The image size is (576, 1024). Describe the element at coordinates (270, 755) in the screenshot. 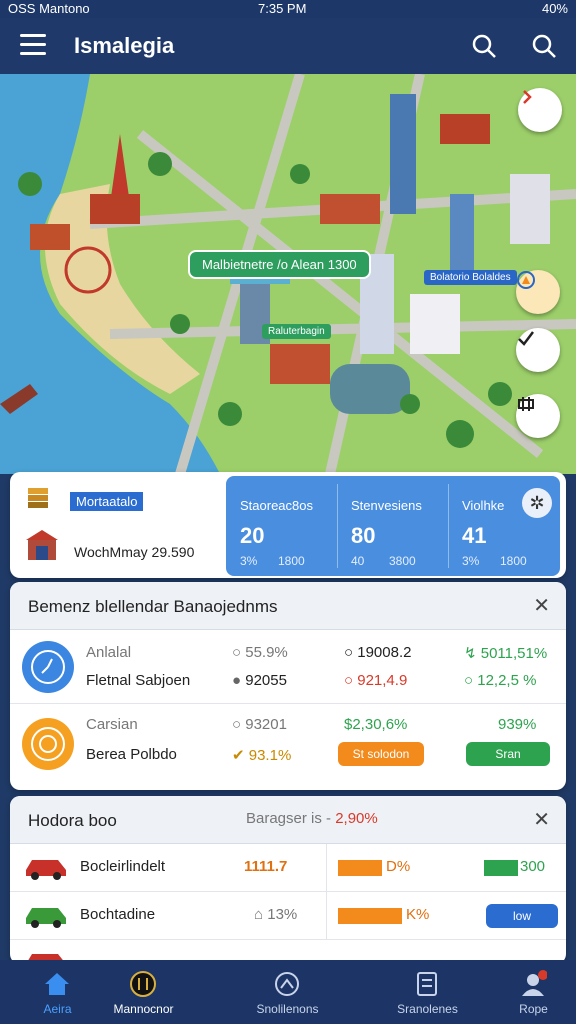

I see `value-text: 93.1%` at that location.